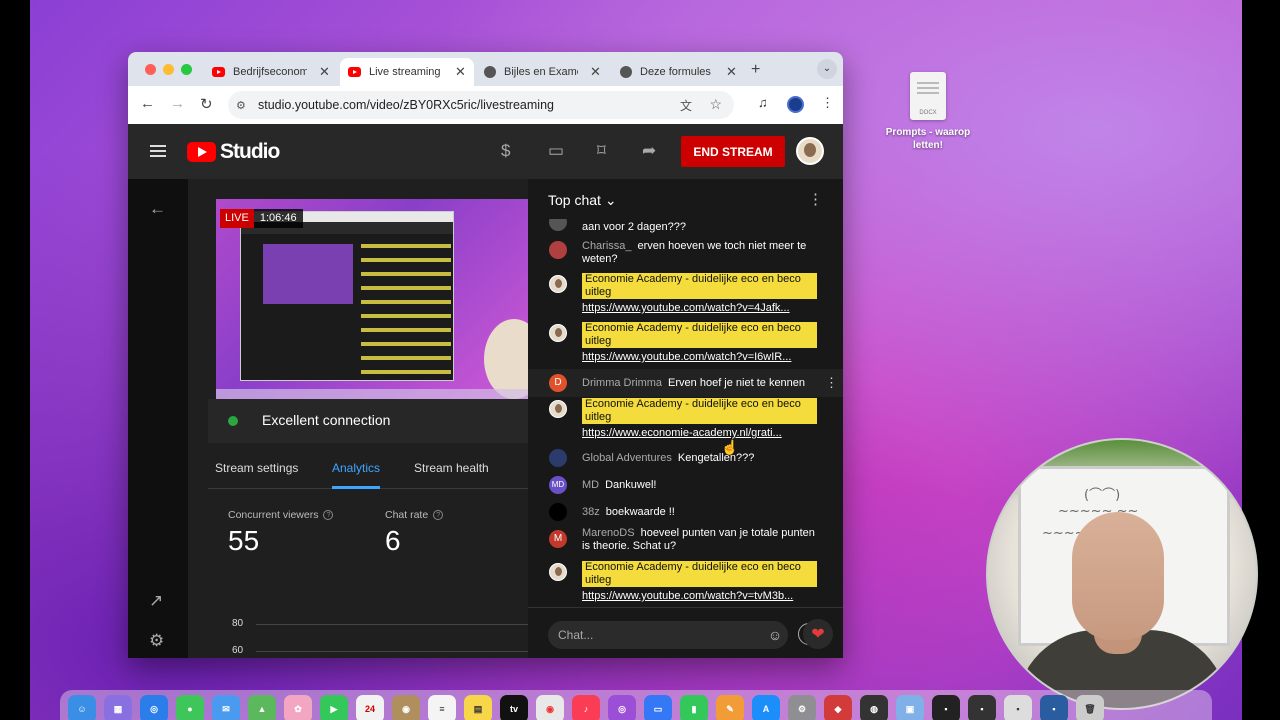 The image size is (1280, 720). What do you see at coordinates (649, 151) in the screenshot?
I see `share-icon: ➦` at bounding box center [649, 151].